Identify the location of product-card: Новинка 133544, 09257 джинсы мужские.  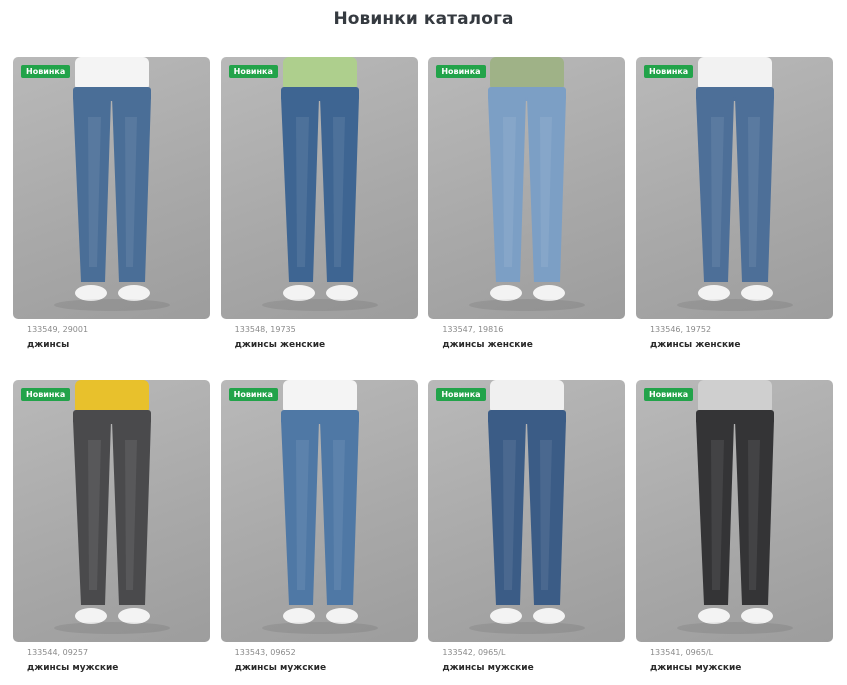
(111, 532).